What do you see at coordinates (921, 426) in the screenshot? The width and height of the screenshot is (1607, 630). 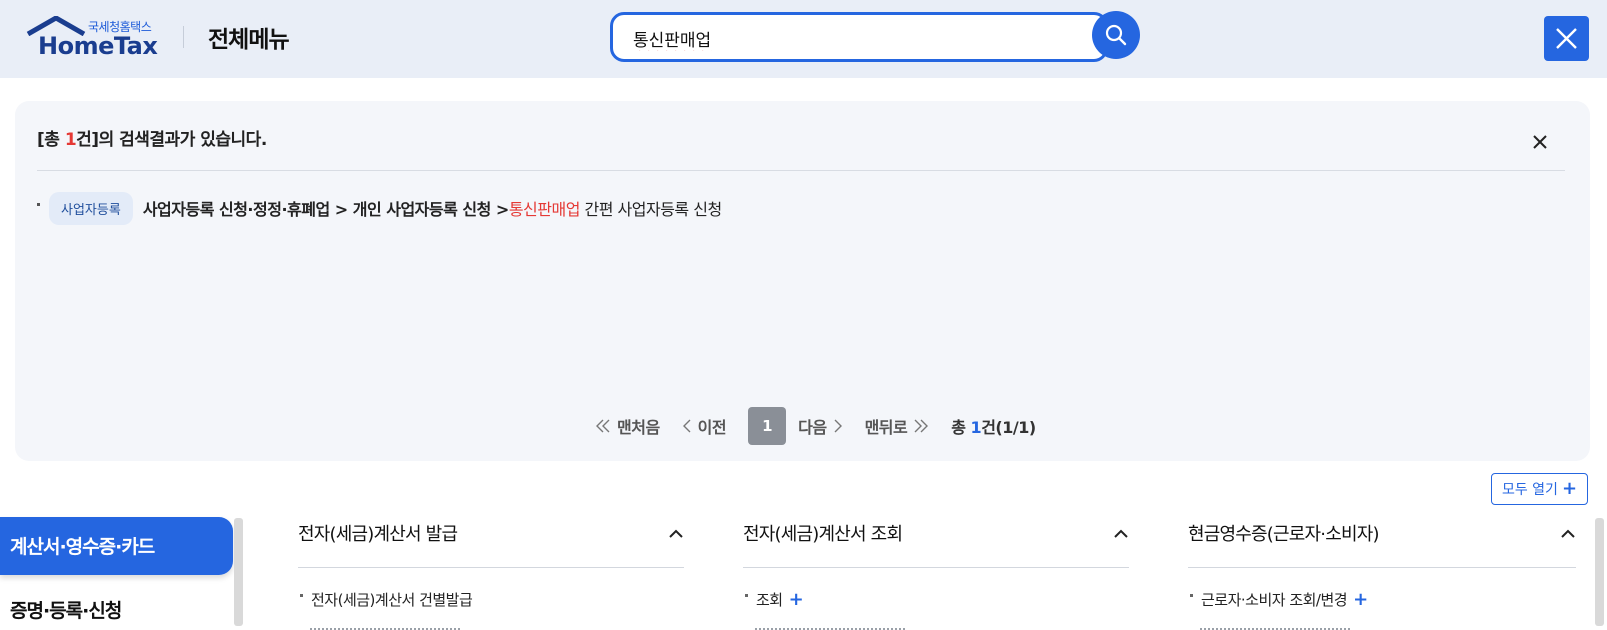 I see `double-chevron-right-icon` at bounding box center [921, 426].